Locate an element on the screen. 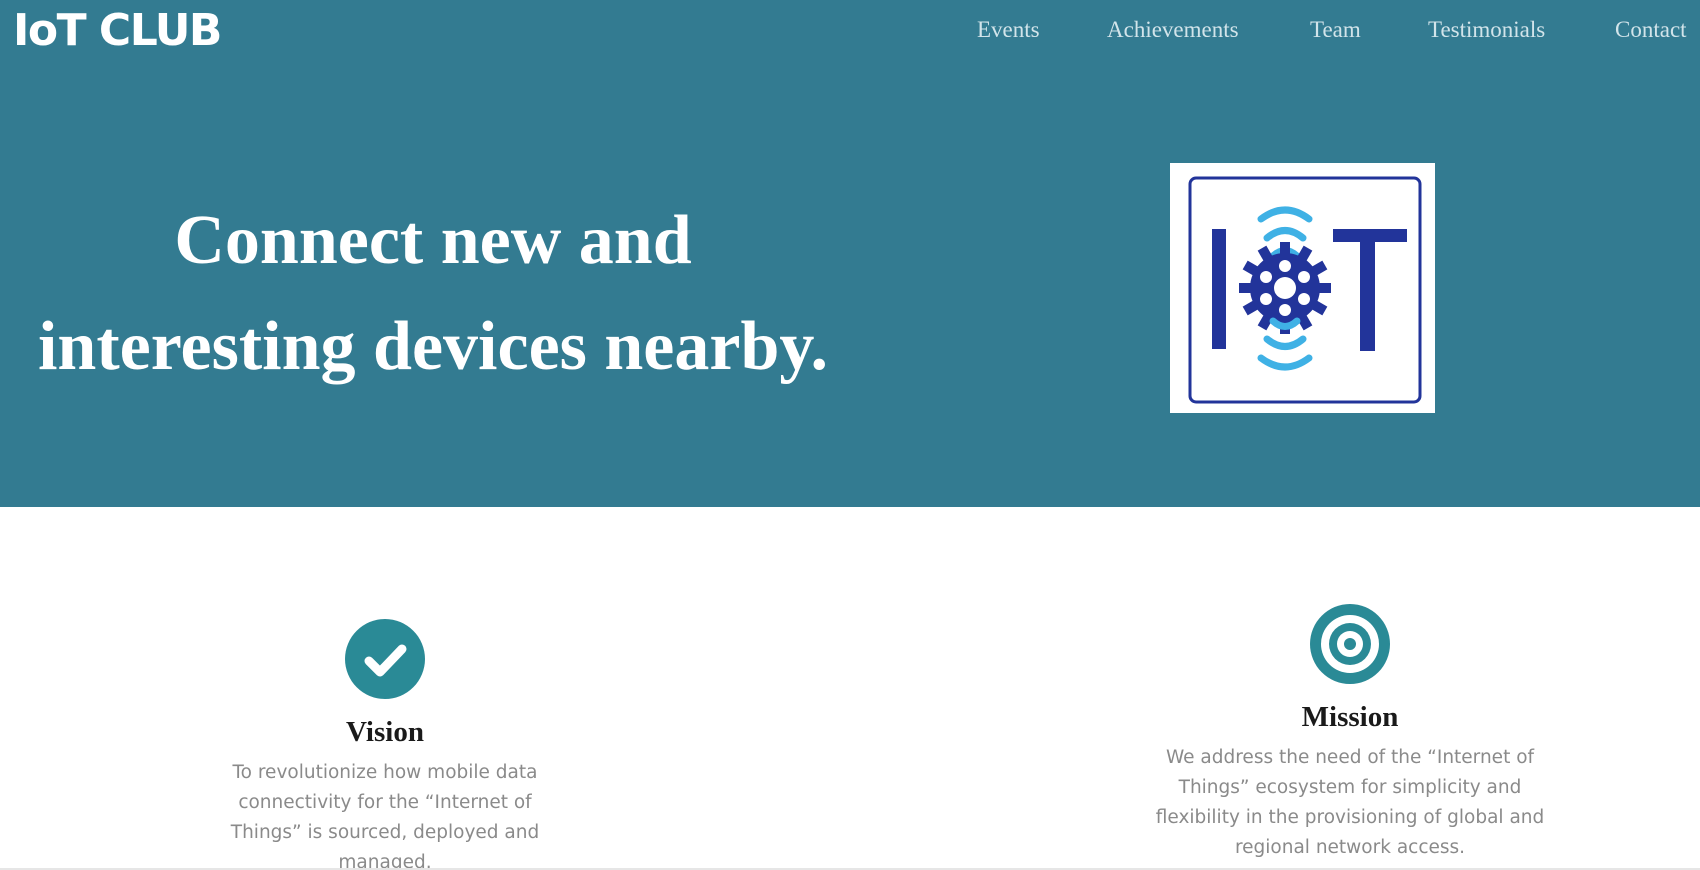 The image size is (1700, 870). mission-title: Mission is located at coordinates (1350, 717).